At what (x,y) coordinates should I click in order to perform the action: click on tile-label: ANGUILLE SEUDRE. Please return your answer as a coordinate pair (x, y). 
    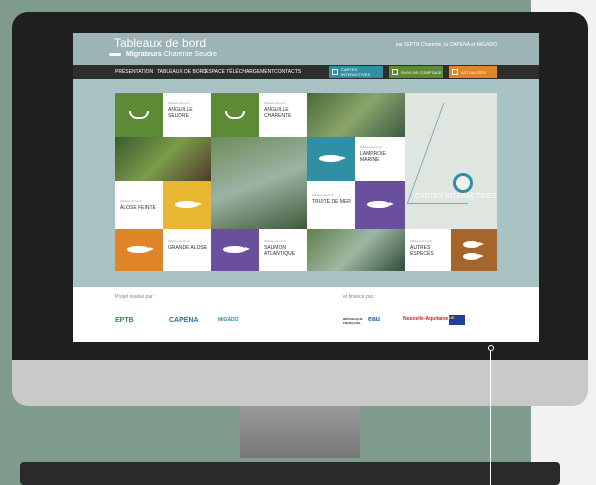
    Looking at the image, I should click on (180, 113).